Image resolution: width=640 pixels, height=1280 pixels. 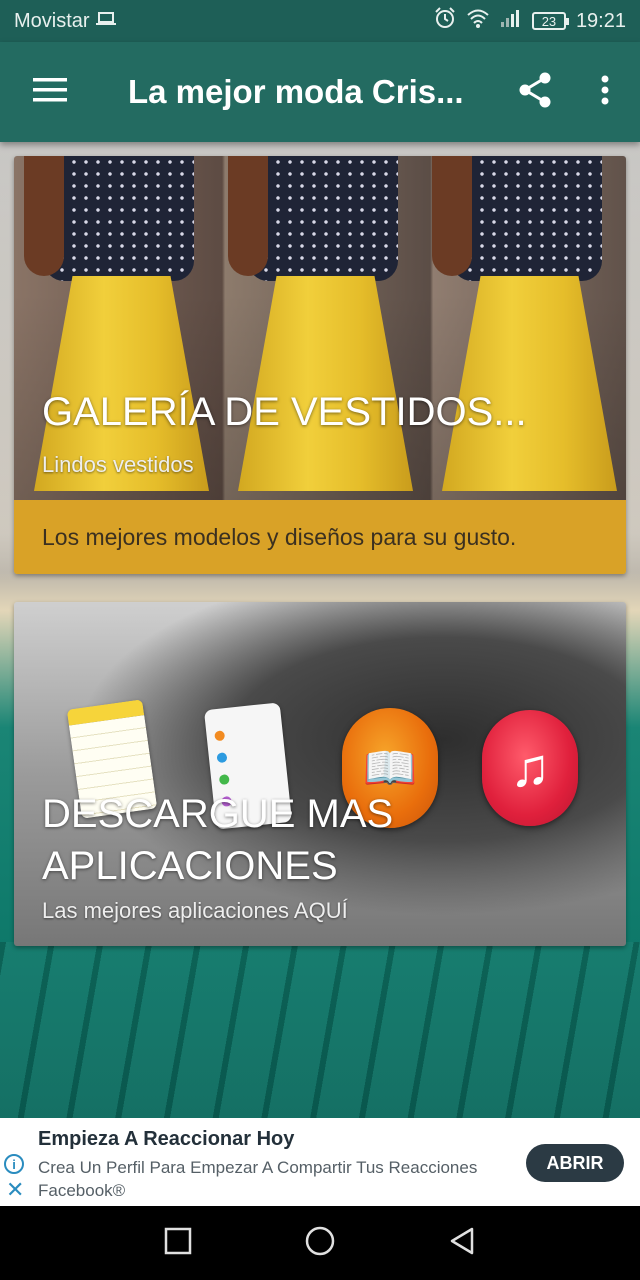 What do you see at coordinates (550, 21) in the screenshot?
I see `battery-icon: 23` at bounding box center [550, 21].